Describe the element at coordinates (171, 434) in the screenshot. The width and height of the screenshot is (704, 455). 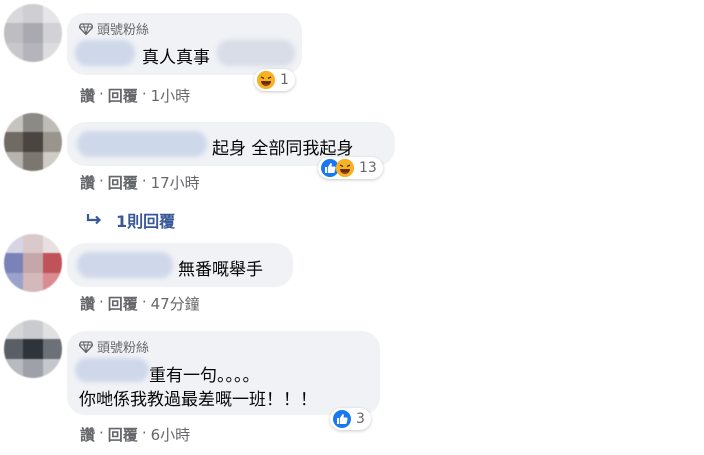
I see `timestamp: 6小時` at that location.